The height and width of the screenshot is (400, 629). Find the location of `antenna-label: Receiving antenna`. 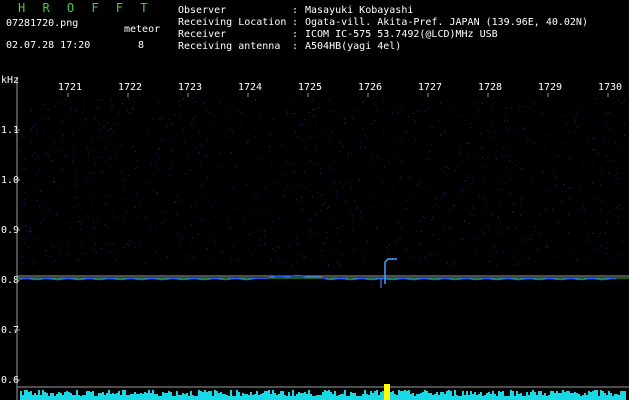

antenna-label: Receiving antenna is located at coordinates (229, 46).